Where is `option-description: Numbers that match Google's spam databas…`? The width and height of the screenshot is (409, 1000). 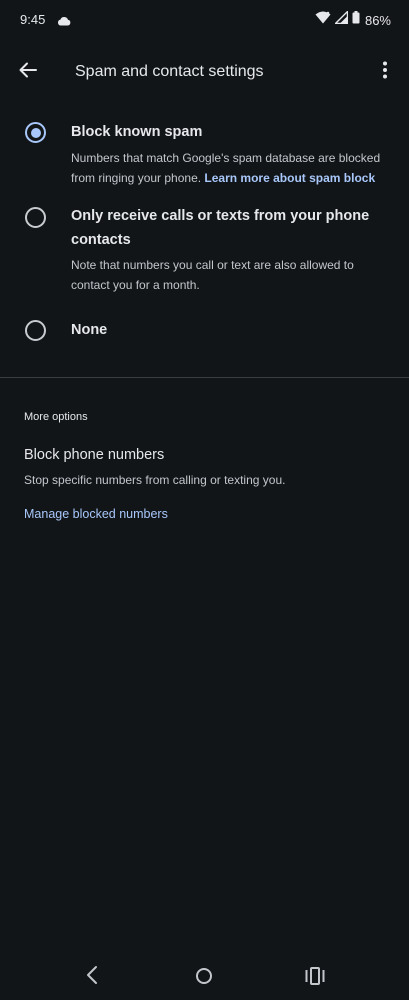 option-description: Numbers that match Google's spam databas… is located at coordinates (231, 168).